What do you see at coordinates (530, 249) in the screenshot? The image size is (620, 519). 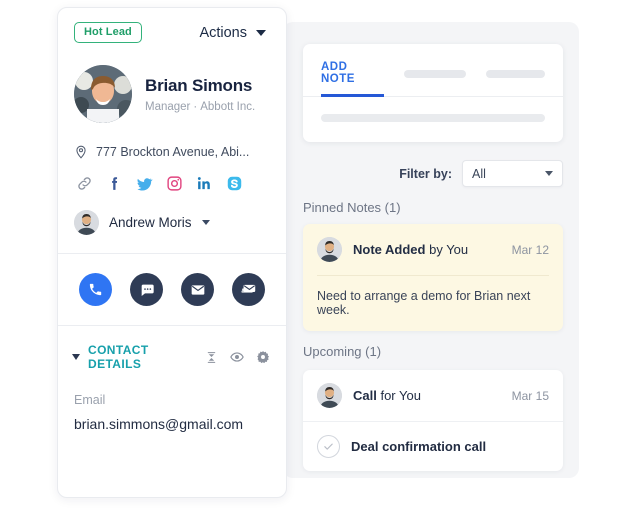 I see `pinned-note-date: Mar 12` at bounding box center [530, 249].